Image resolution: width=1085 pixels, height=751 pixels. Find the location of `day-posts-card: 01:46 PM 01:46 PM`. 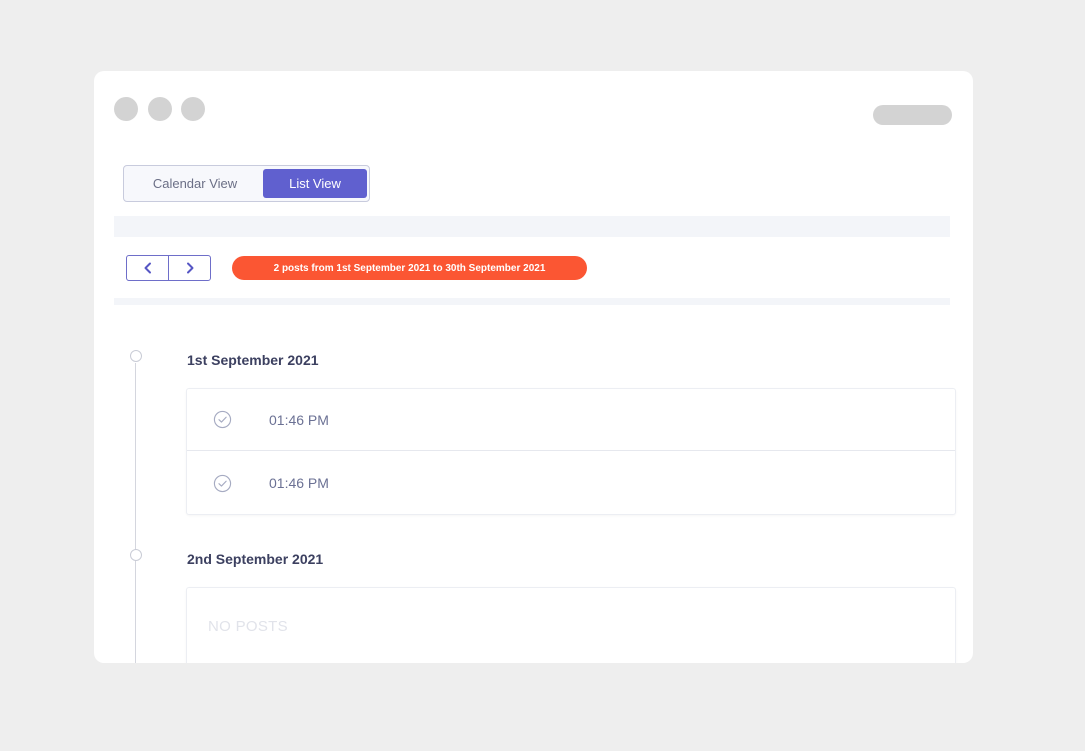

day-posts-card: 01:46 PM 01:46 PM is located at coordinates (571, 451).